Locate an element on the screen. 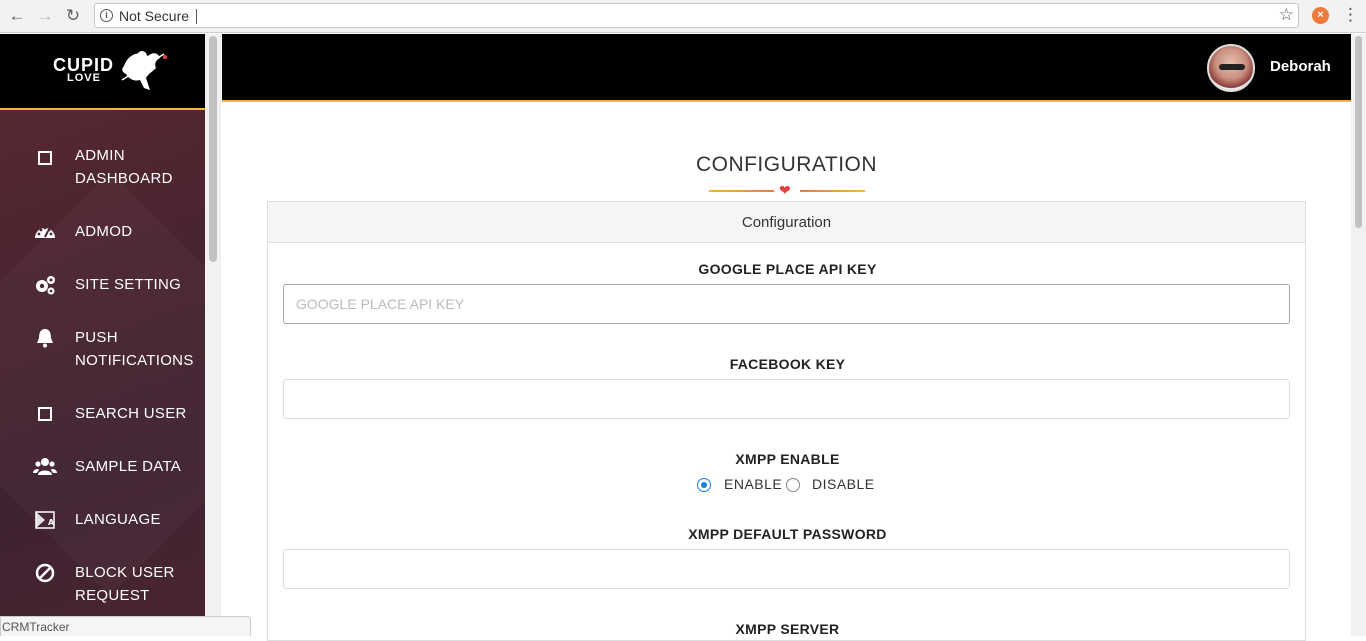  sidebar-item-label: SITE SETTING is located at coordinates (128, 284).